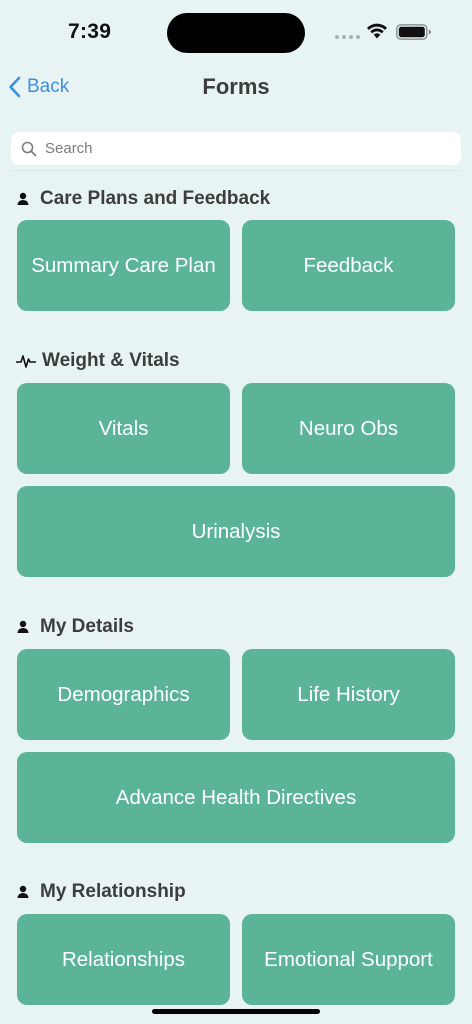 This screenshot has width=472, height=1024. I want to click on section-title: Care Plans and Feedback, so click(155, 198).